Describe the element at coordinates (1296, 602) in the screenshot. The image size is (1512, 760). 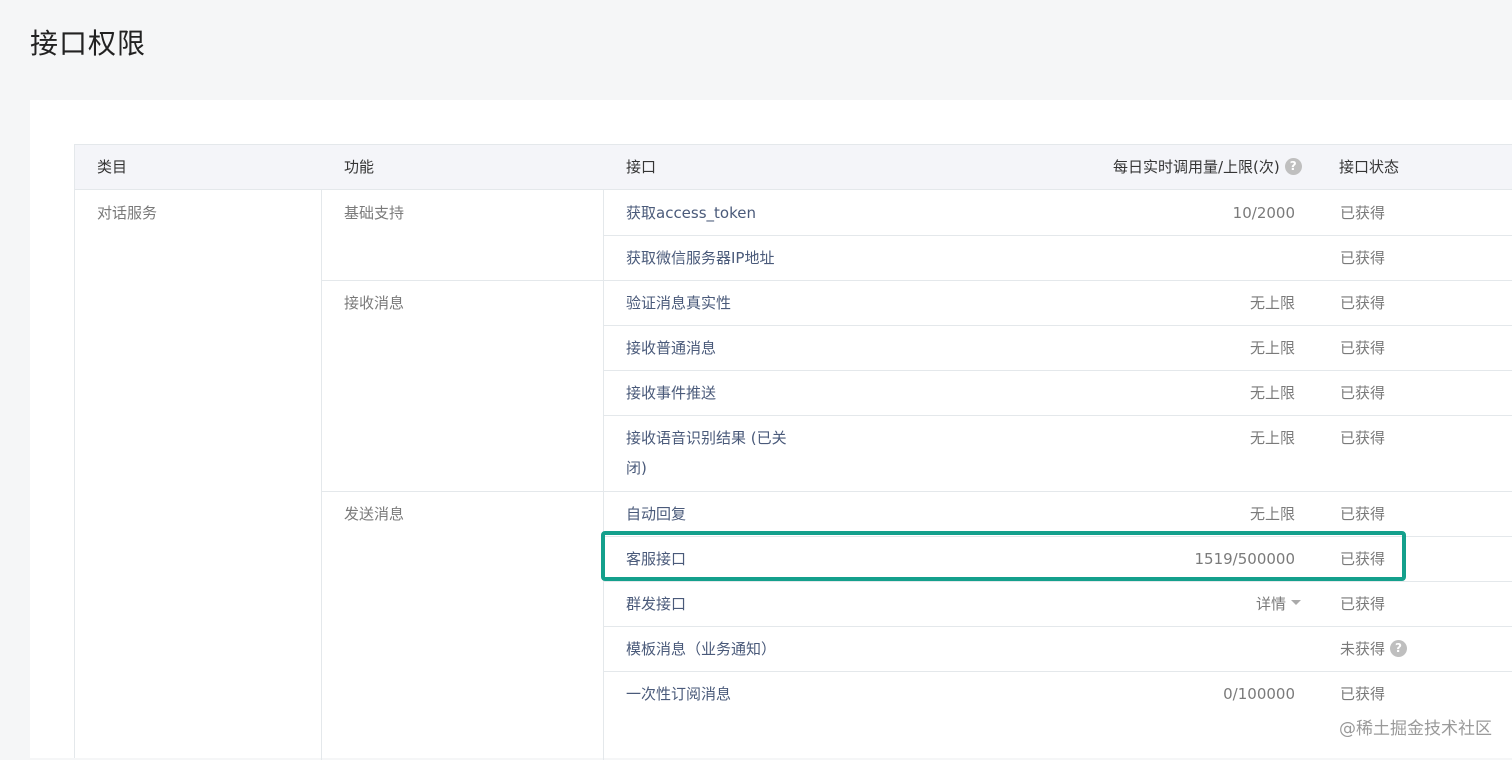
I see `caret-down-icon` at that location.